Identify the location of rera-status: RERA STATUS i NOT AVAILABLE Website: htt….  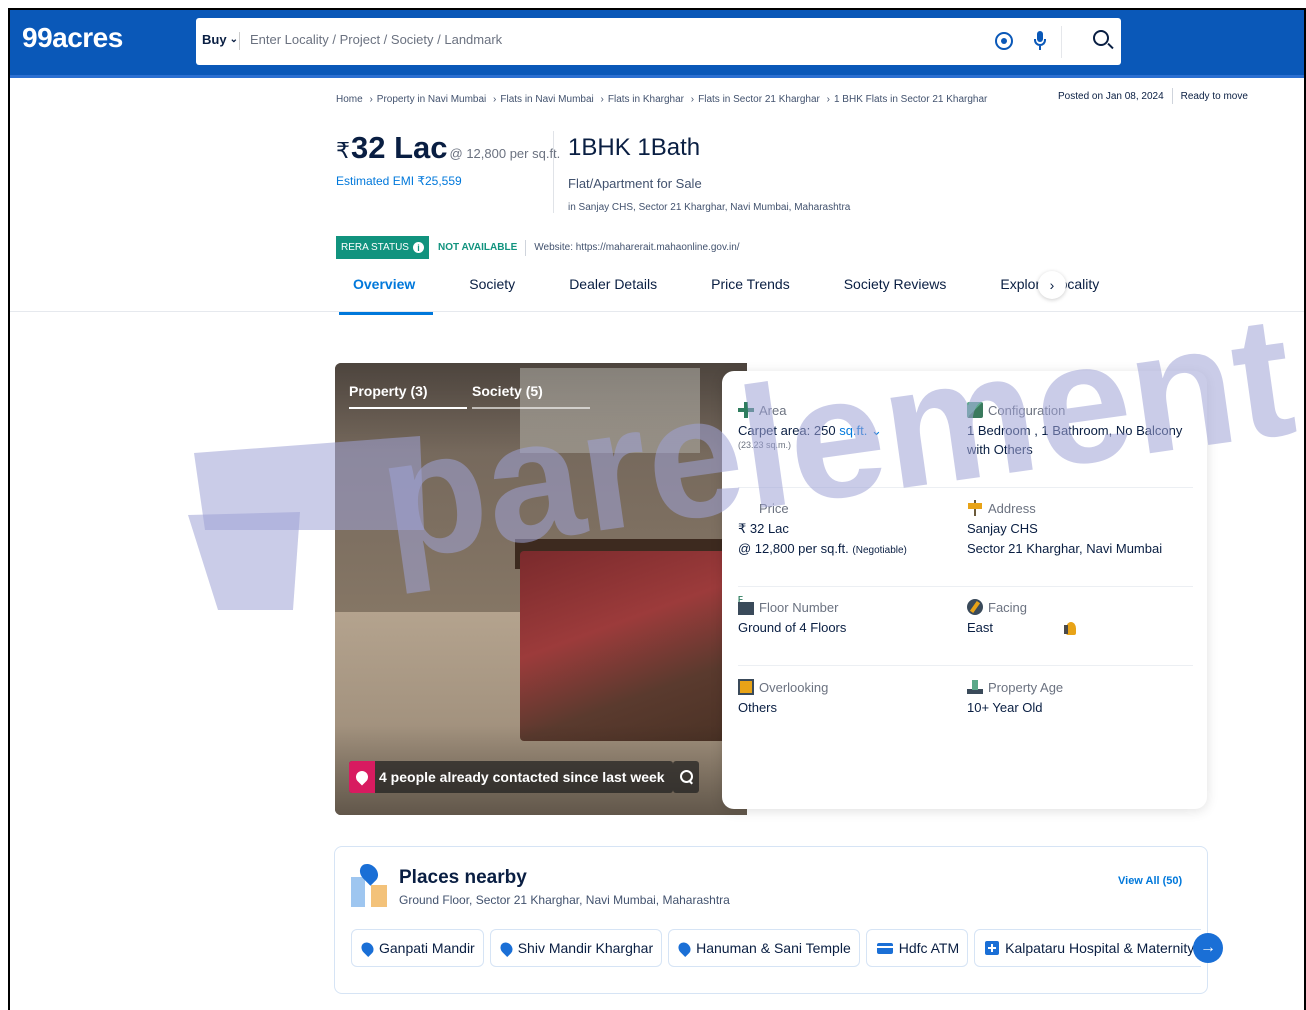
(538, 247).